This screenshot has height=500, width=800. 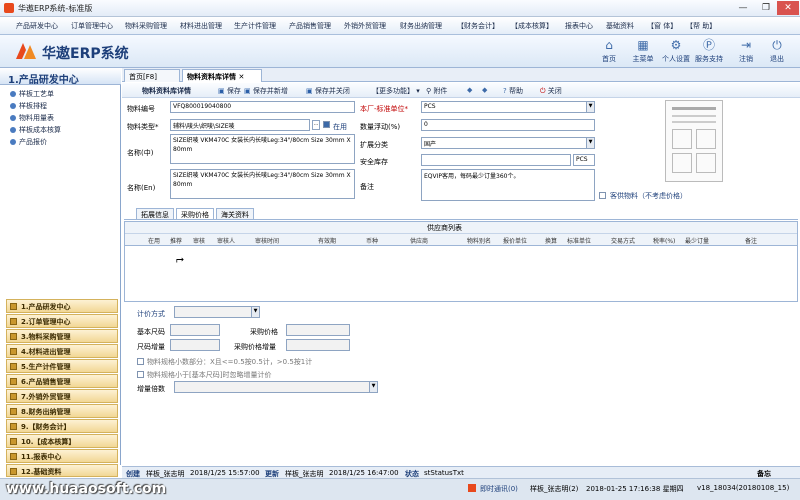 What do you see at coordinates (620, 26) in the screenshot?
I see `menu-item: 基础资料` at bounding box center [620, 26].